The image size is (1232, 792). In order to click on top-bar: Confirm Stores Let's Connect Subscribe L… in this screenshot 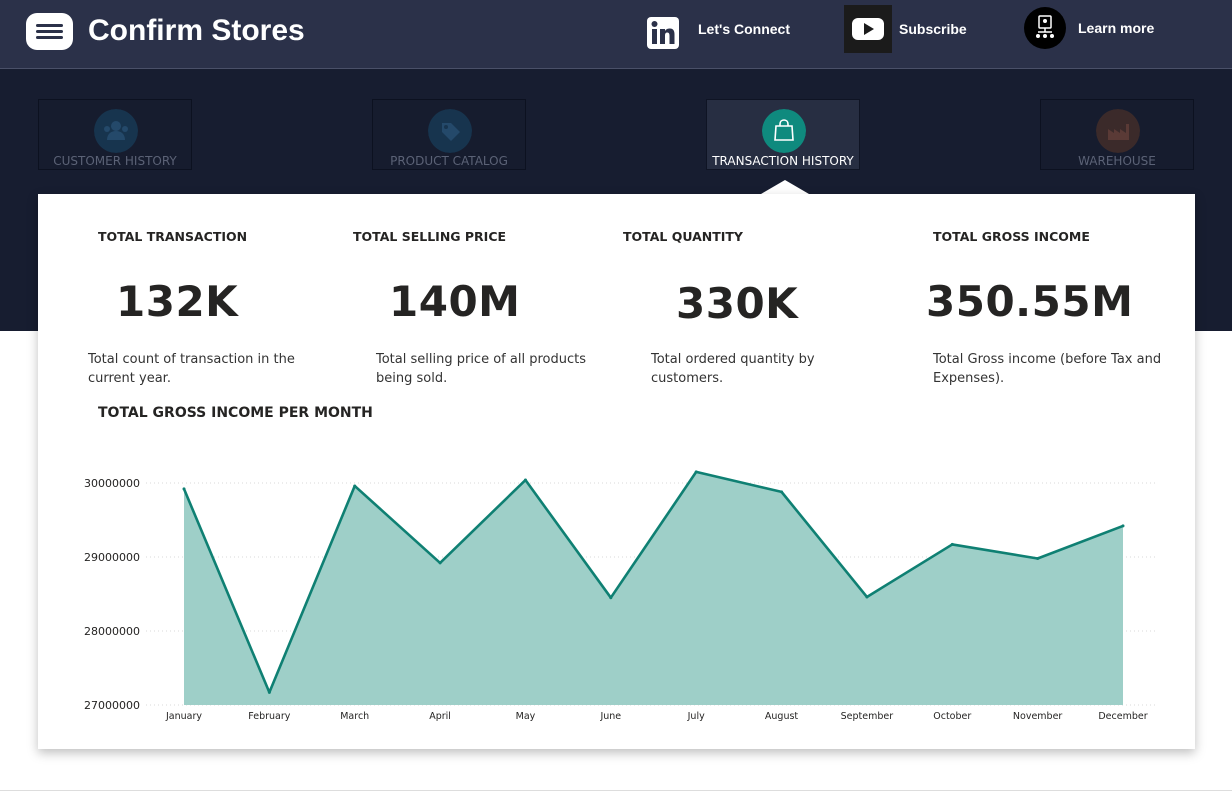, I will do `click(616, 34)`.